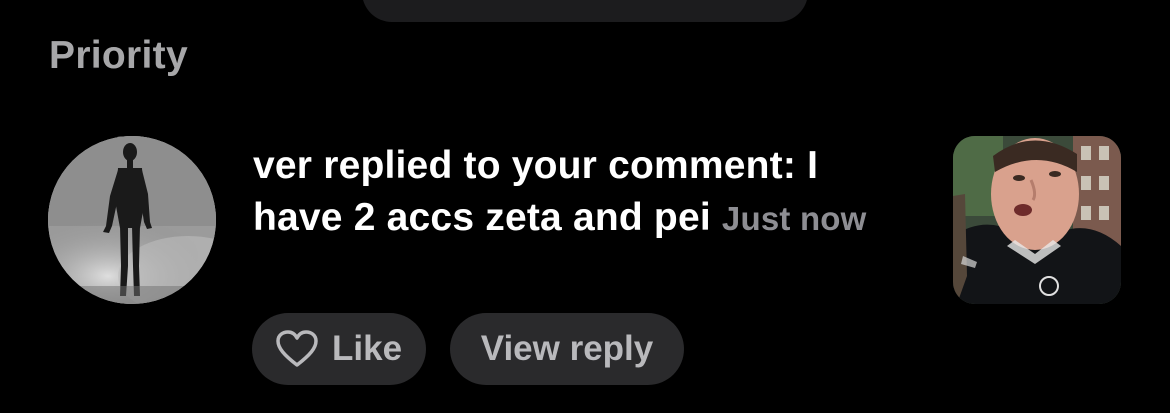 The width and height of the screenshot is (1170, 413). I want to click on like-button: Like, so click(339, 349).